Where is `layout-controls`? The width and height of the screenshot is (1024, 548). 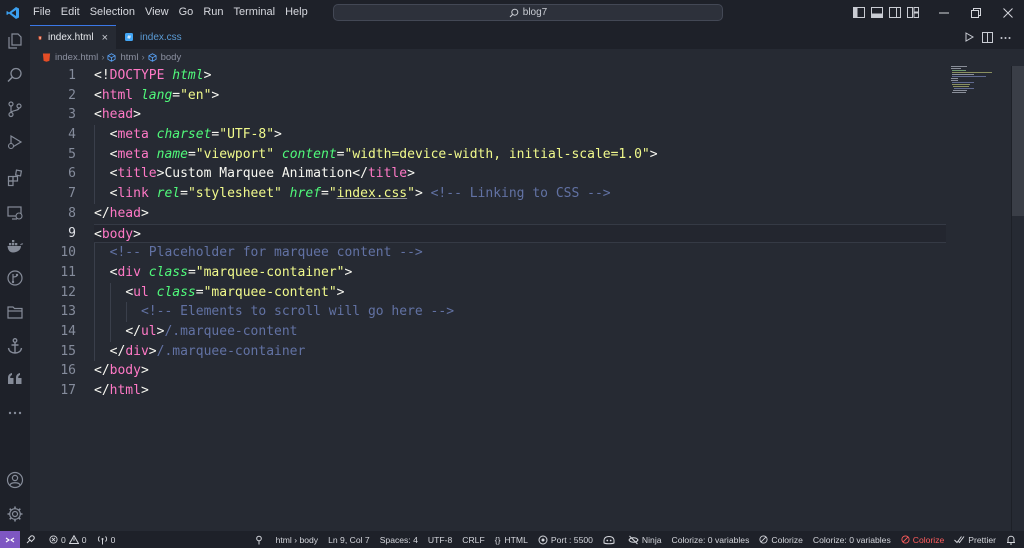
layout-controls is located at coordinates (886, 12).